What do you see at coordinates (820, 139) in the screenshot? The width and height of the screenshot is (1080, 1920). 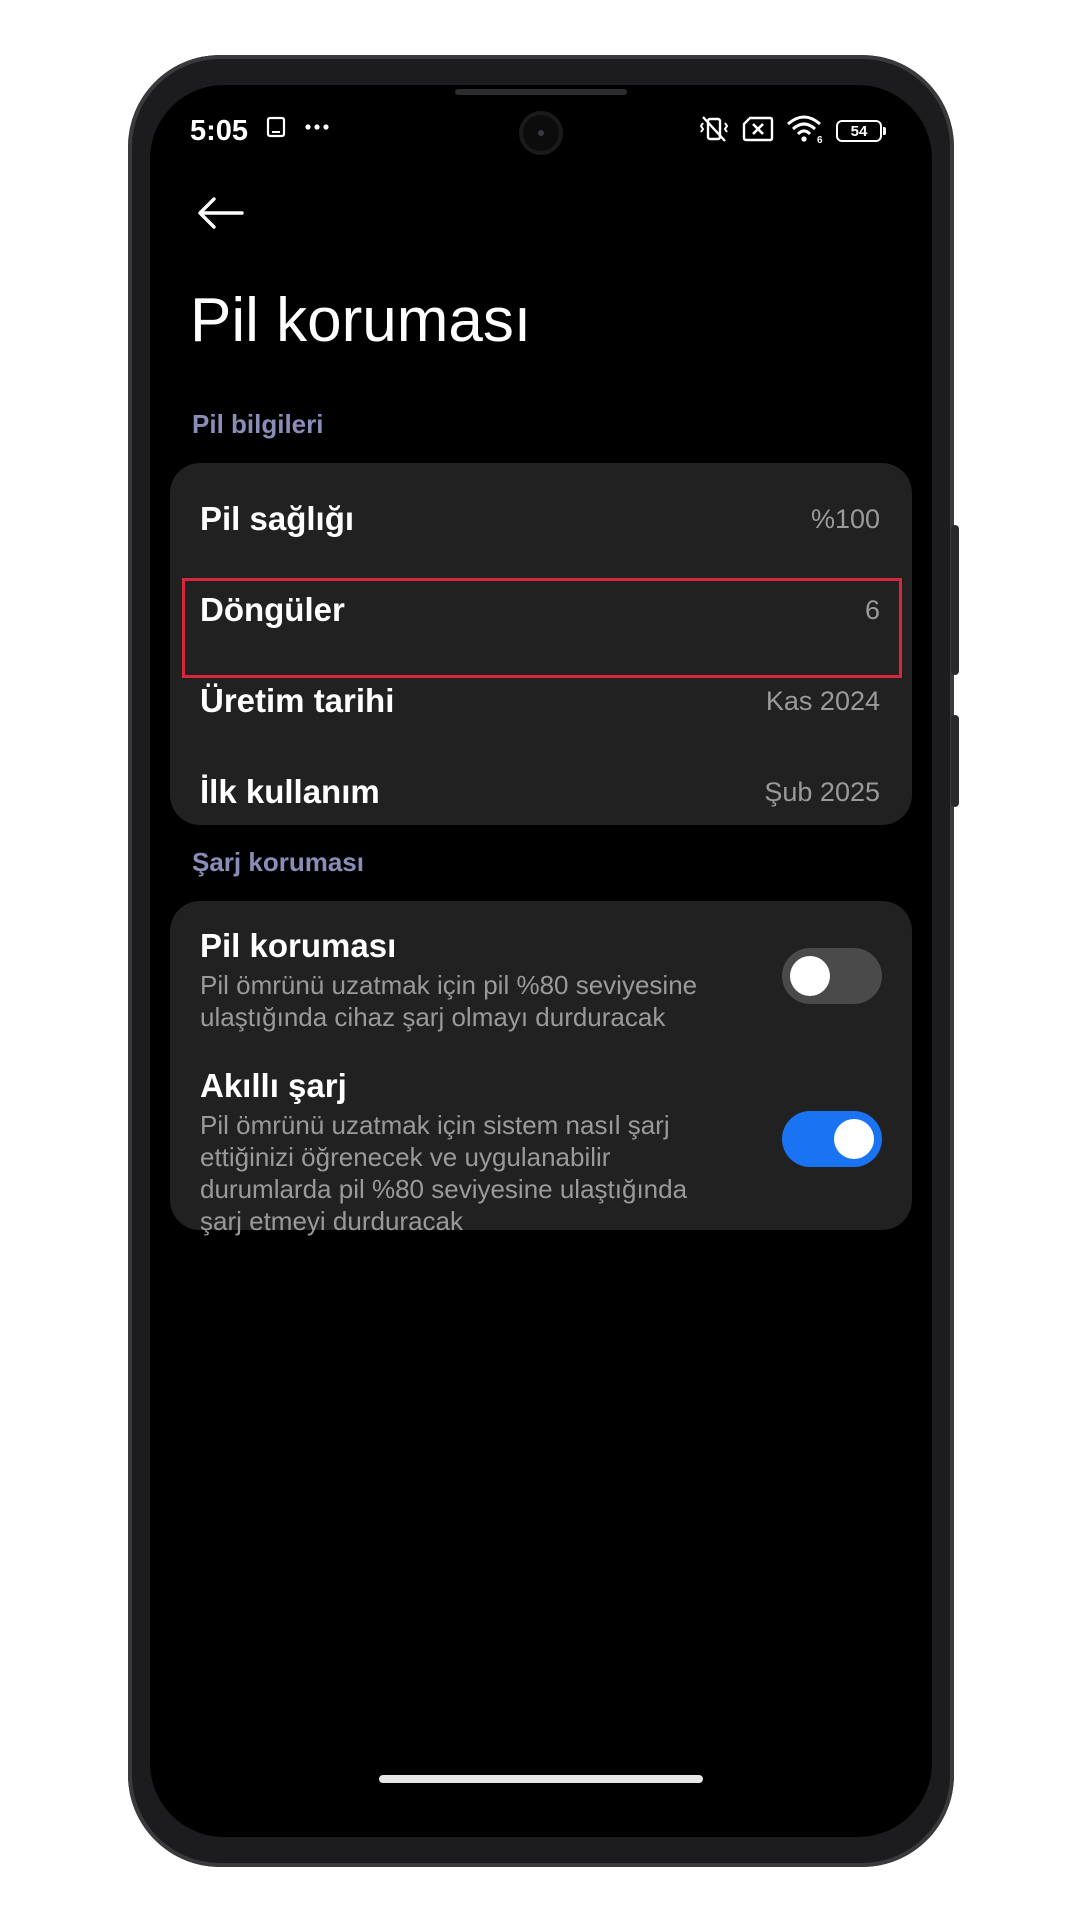 I see `svg-text: 6` at bounding box center [820, 139].